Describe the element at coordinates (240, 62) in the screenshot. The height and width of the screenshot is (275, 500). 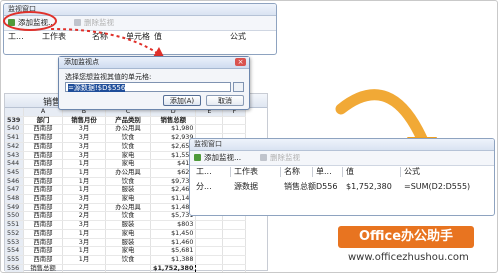
I see `close-icon: ×` at that location.